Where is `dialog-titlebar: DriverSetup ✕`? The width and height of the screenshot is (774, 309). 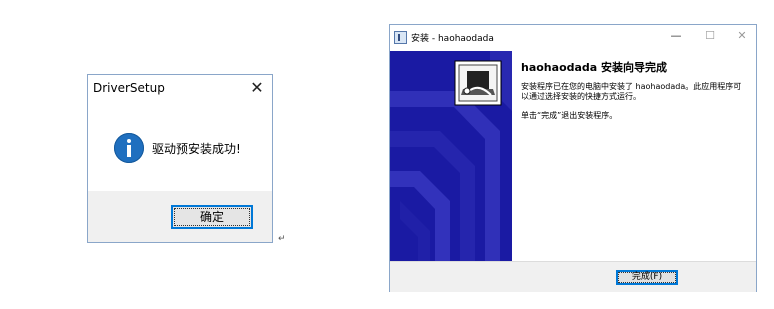 dialog-titlebar: DriverSetup ✕ is located at coordinates (180, 89).